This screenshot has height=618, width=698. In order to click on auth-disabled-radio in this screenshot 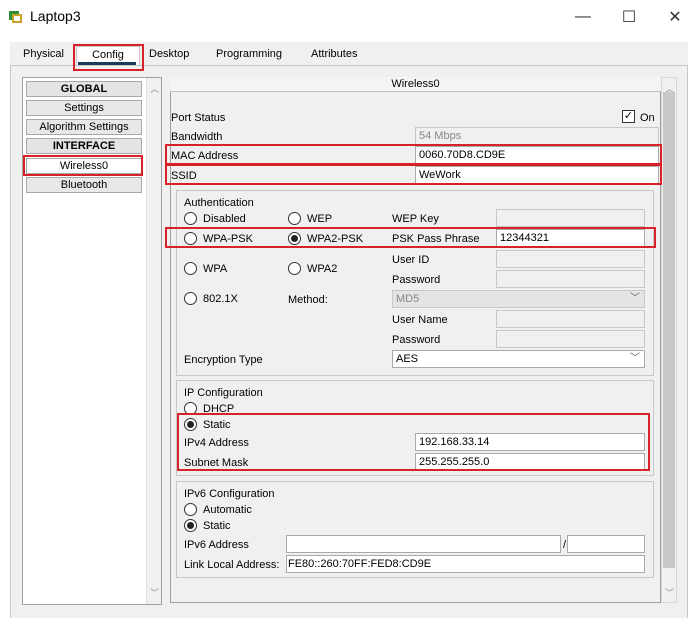, I will do `click(190, 218)`.